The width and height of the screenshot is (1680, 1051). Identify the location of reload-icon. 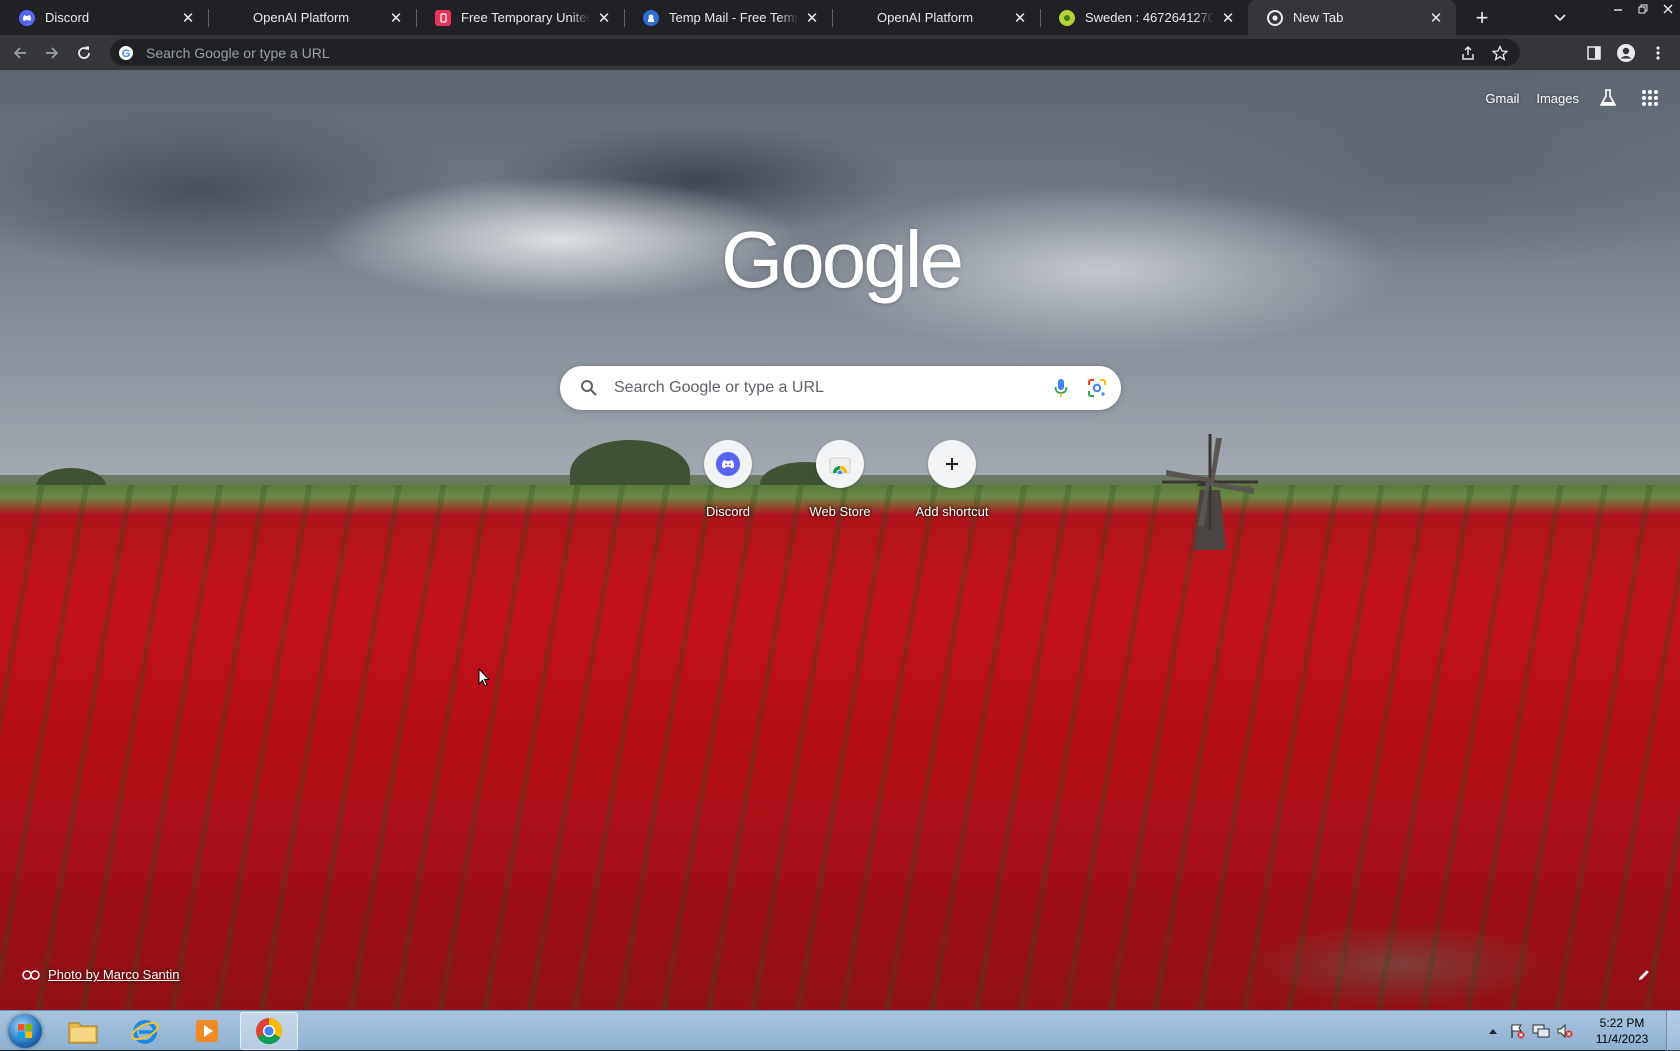
(84, 52).